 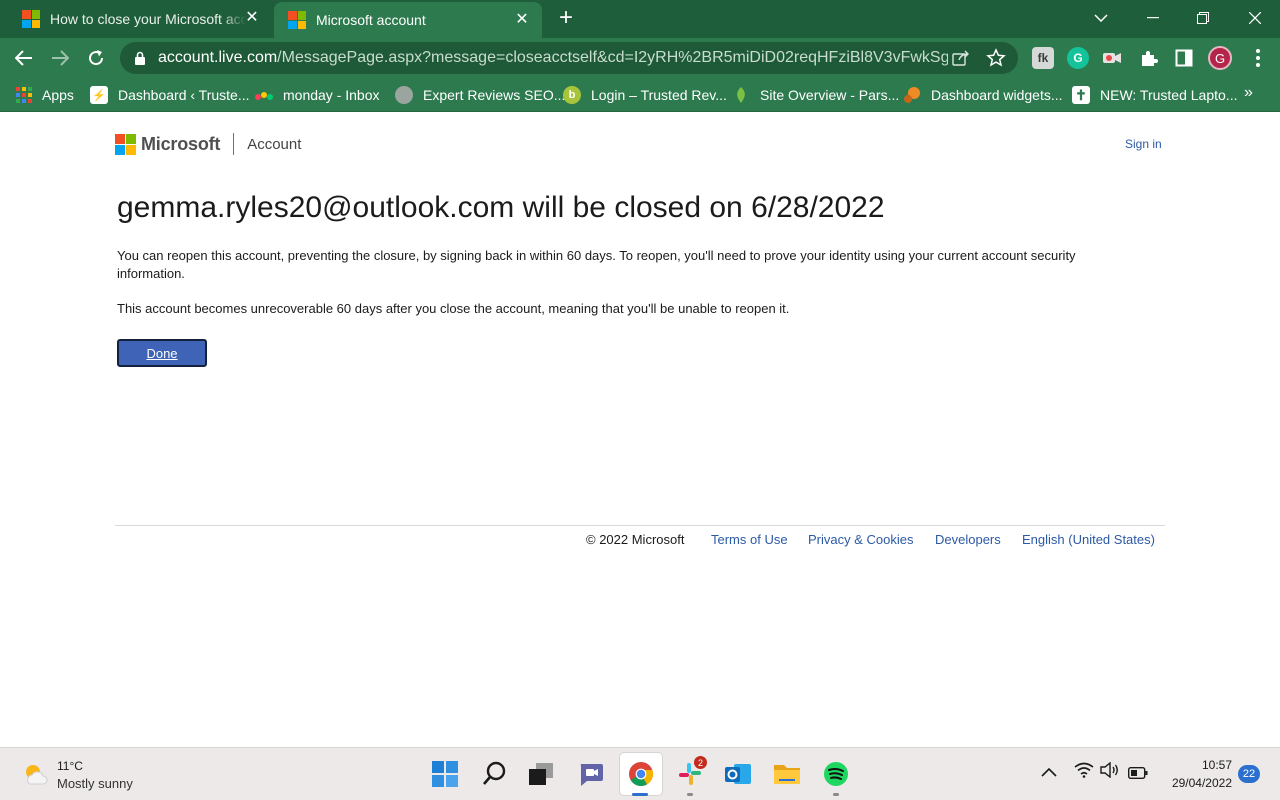 What do you see at coordinates (738, 774) in the screenshot?
I see `outlook-icon` at bounding box center [738, 774].